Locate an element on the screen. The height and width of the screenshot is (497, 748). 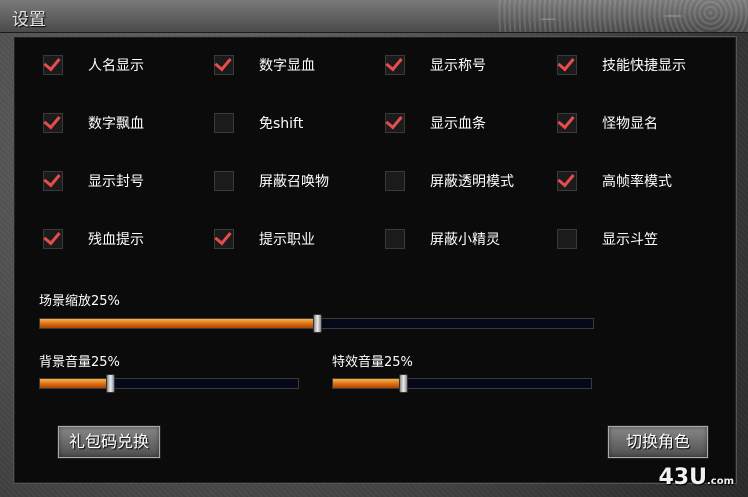
scene-zoom-fill is located at coordinates (178, 323).